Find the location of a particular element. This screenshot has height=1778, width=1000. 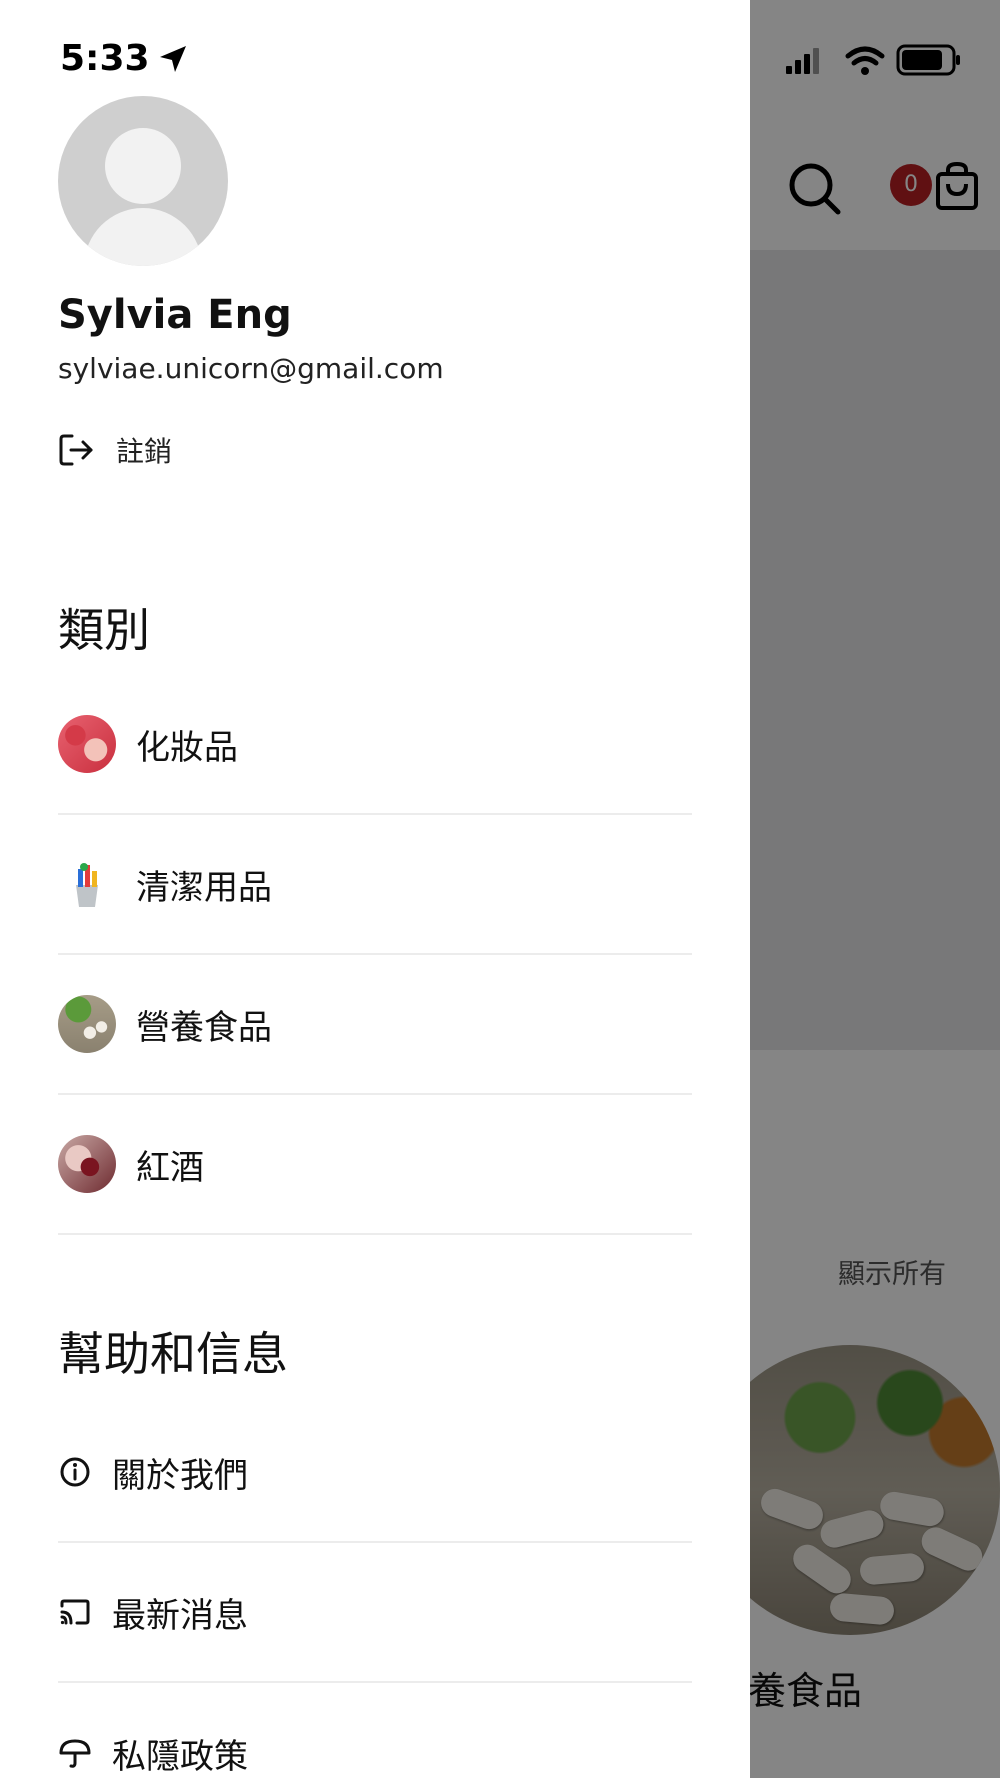

category-item-cosmetics: 化妝品 is located at coordinates (375, 745).